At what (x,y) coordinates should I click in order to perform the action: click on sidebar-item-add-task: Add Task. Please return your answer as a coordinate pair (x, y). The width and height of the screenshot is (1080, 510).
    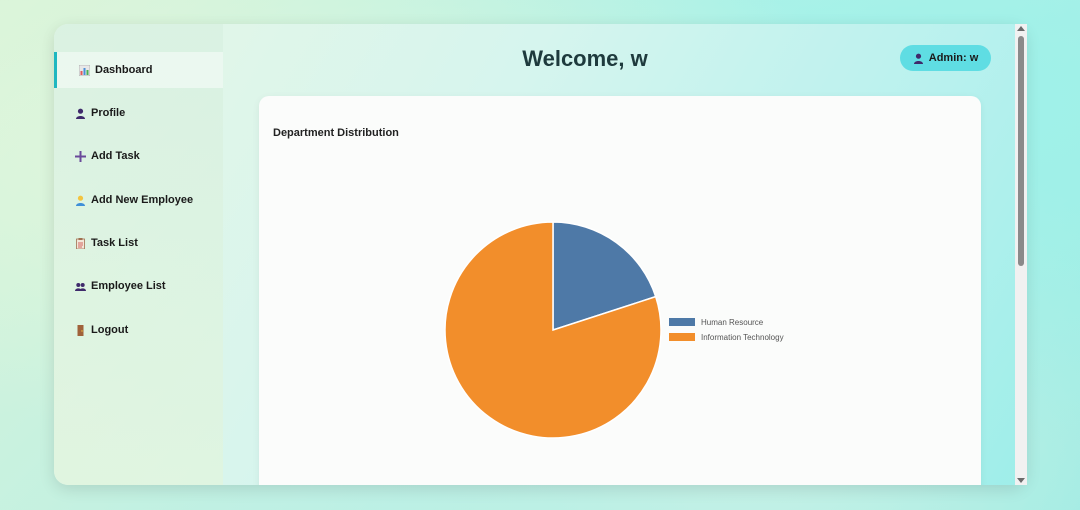
    Looking at the image, I should click on (138, 156).